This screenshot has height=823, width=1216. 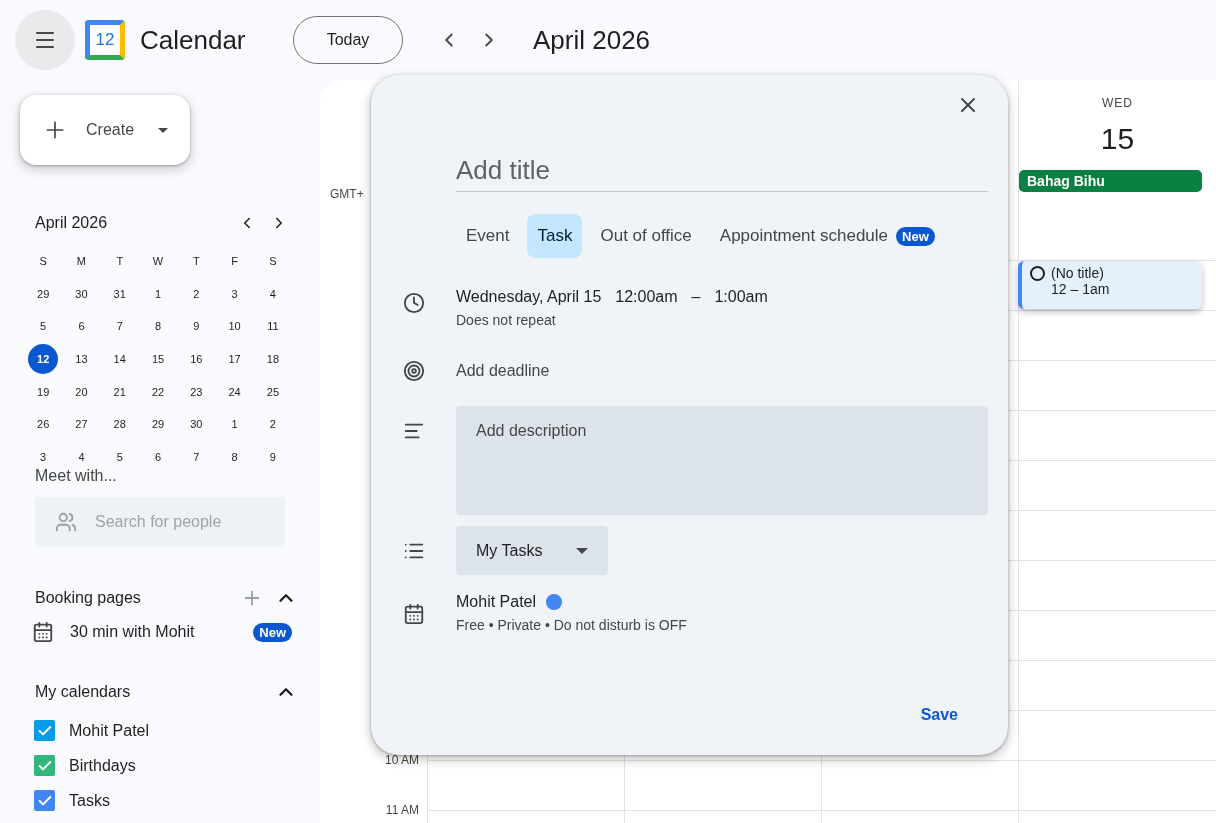 I want to click on app-title: Calendar, so click(x=193, y=40).